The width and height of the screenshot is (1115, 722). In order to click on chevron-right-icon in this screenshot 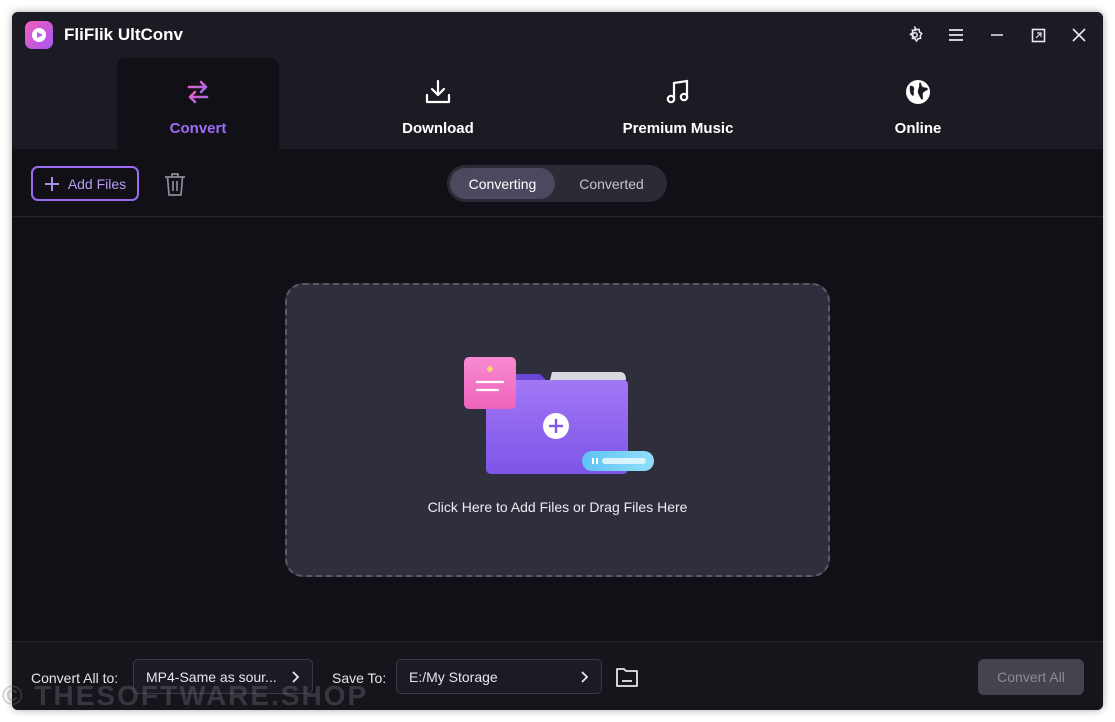, I will do `click(585, 677)`.